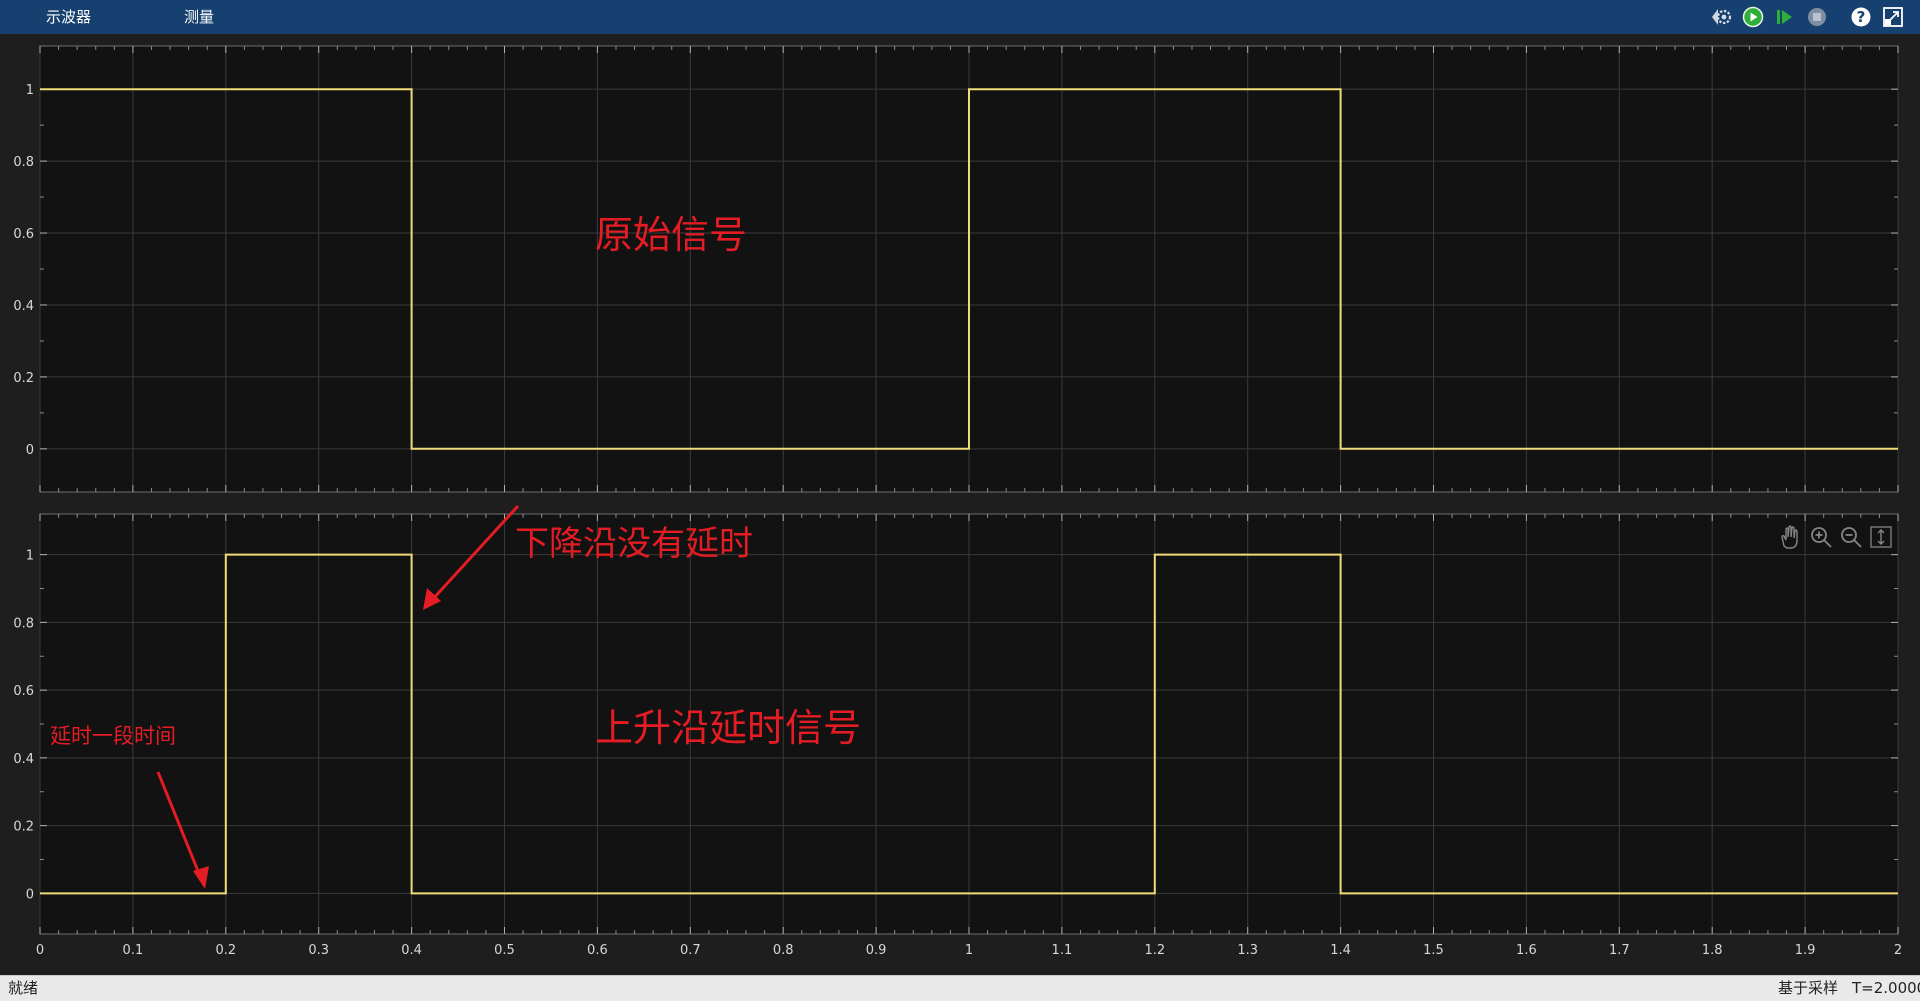 The width and height of the screenshot is (1920, 1001). Describe the element at coordinates (23, 234) in the screenshot. I see `top-ytick-label: 0.6` at that location.